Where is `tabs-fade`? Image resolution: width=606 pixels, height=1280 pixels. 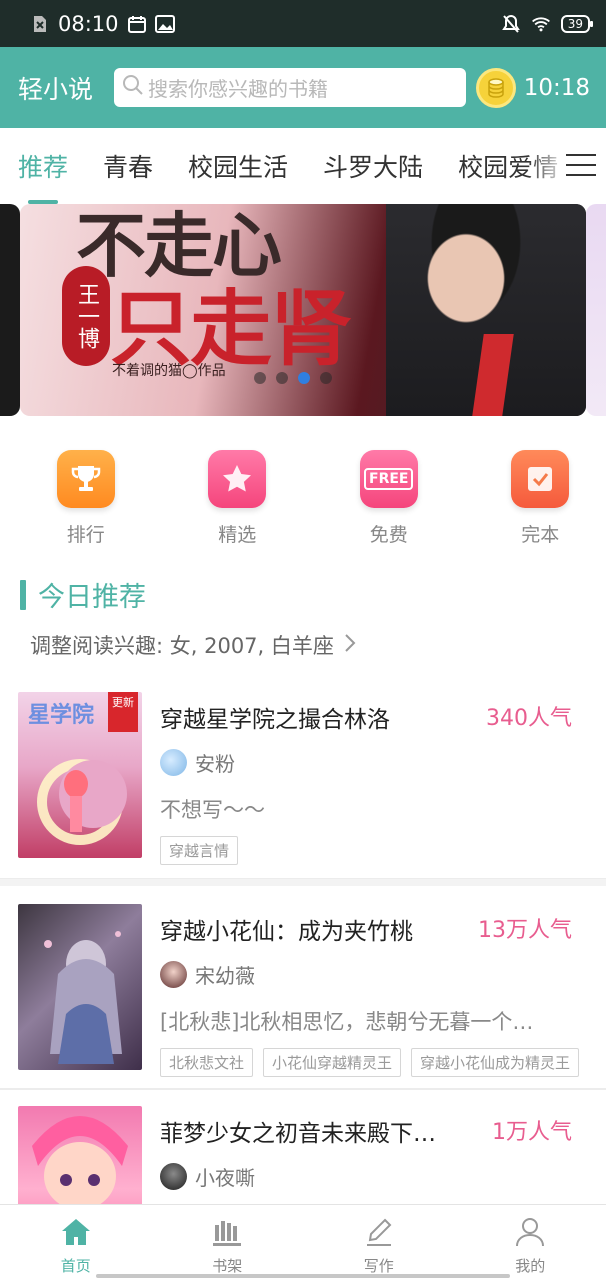
tabs-fade is located at coordinates (548, 166).